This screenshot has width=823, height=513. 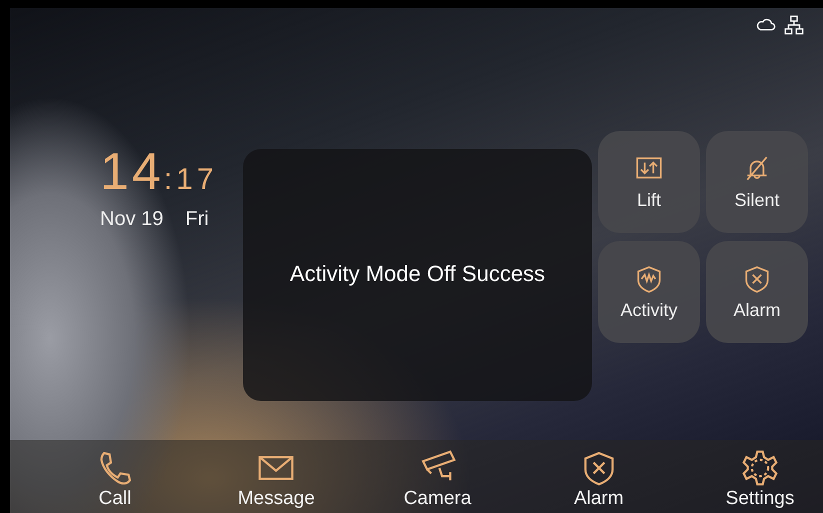 I want to click on dock-button: Alarm, so click(x=599, y=479).